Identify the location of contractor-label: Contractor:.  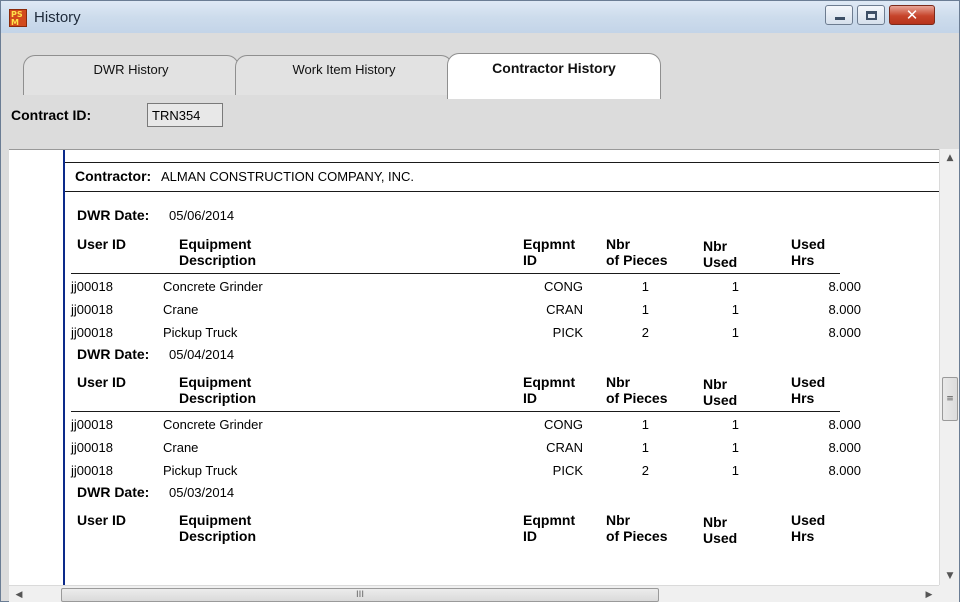
(113, 176).